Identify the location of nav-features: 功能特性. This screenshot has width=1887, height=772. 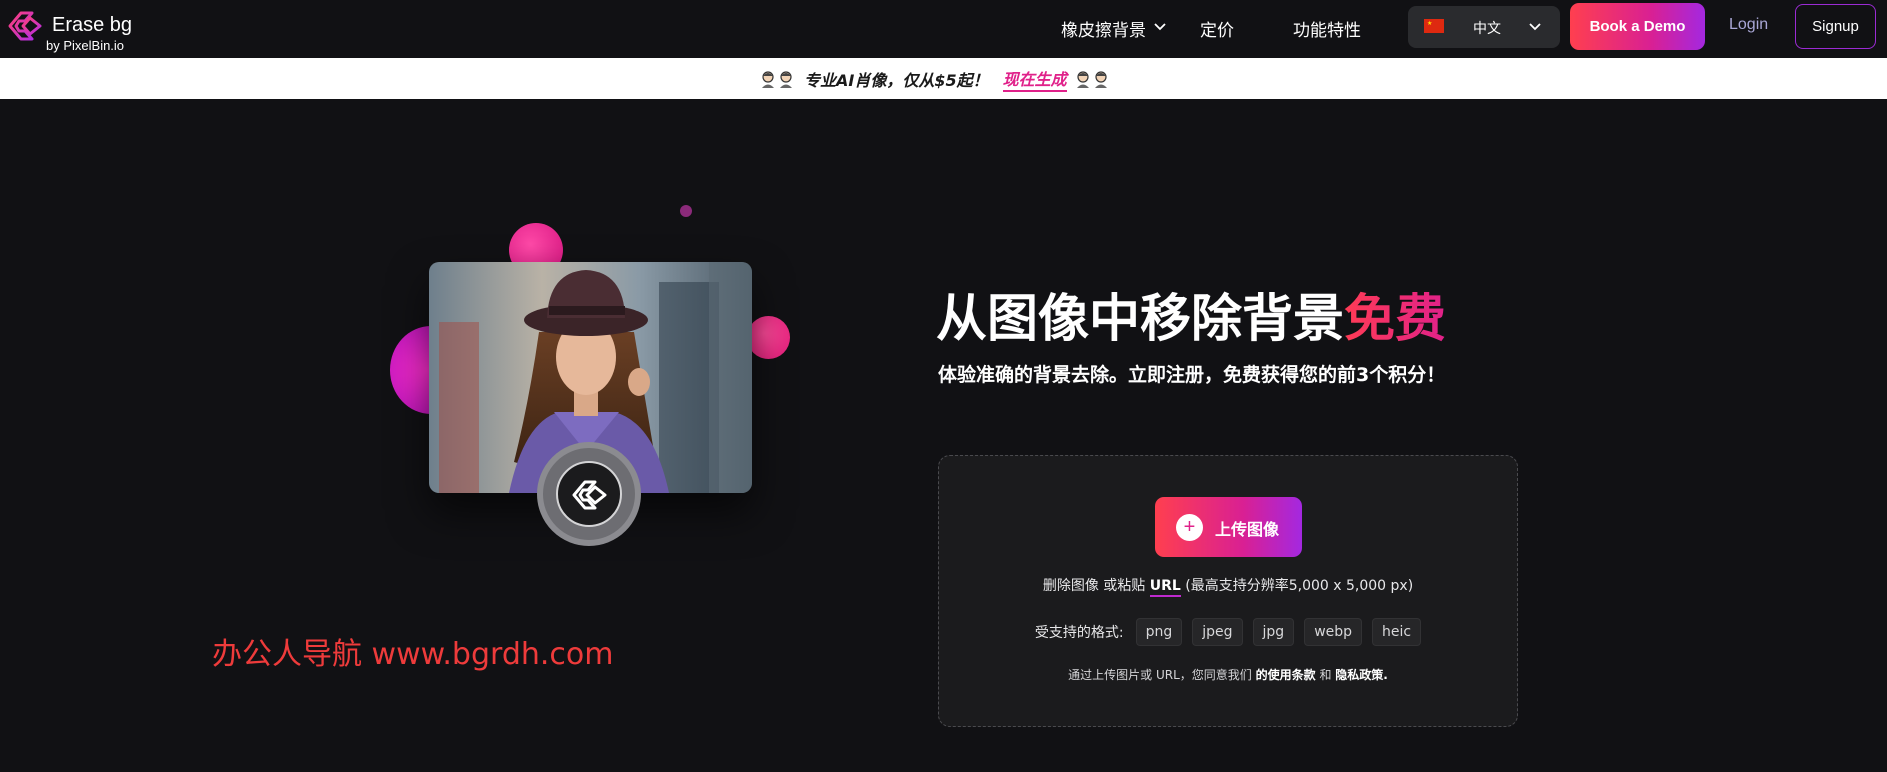
(1327, 28).